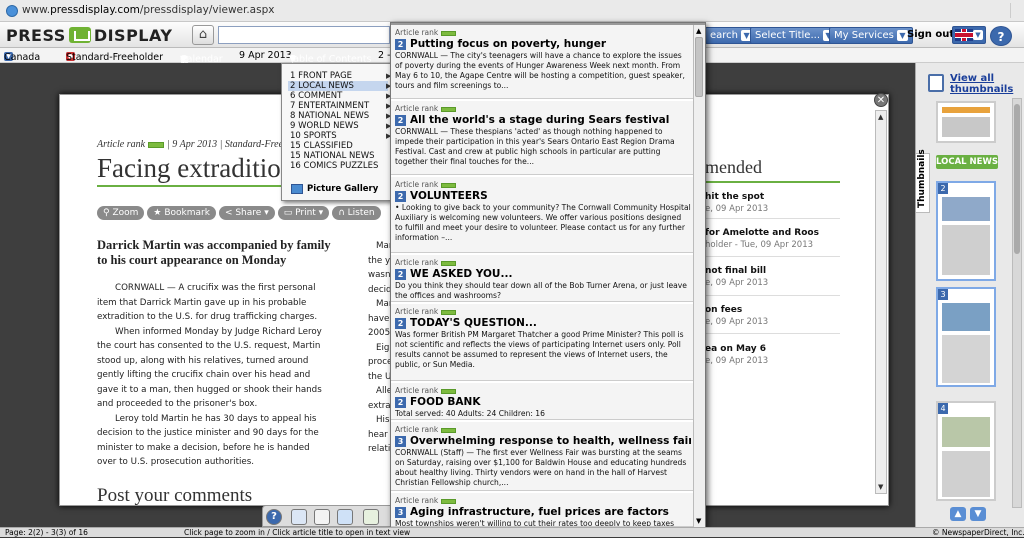 This screenshot has height=538, width=1024. What do you see at coordinates (881, 302) in the screenshot?
I see `article-scrollbar: ▲ ▼` at bounding box center [881, 302].